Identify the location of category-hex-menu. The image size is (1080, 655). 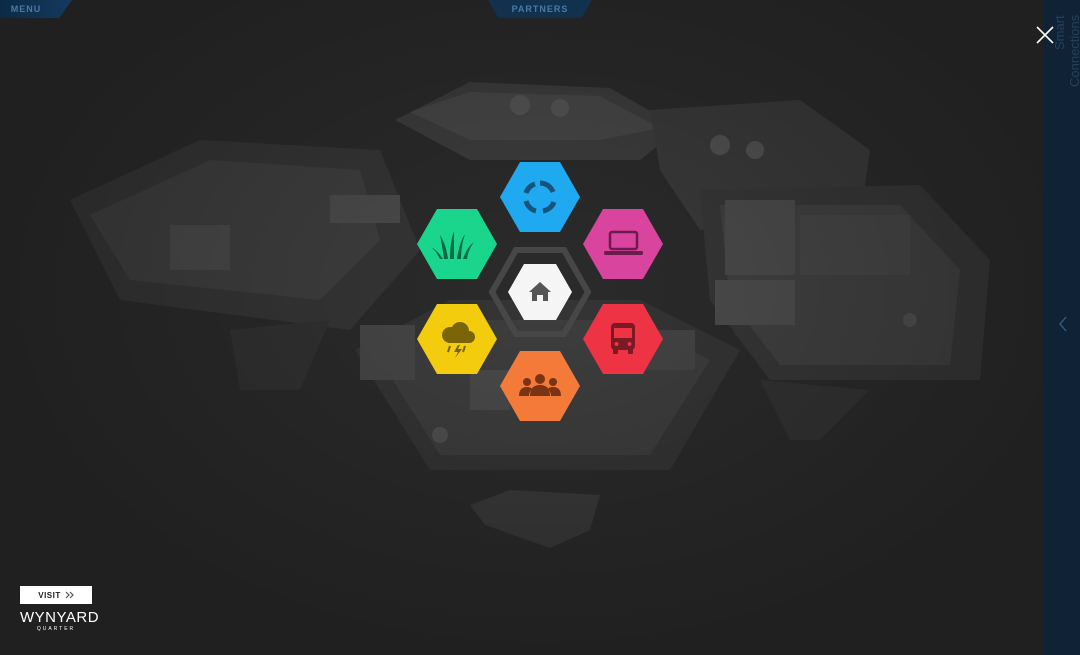
(540, 291).